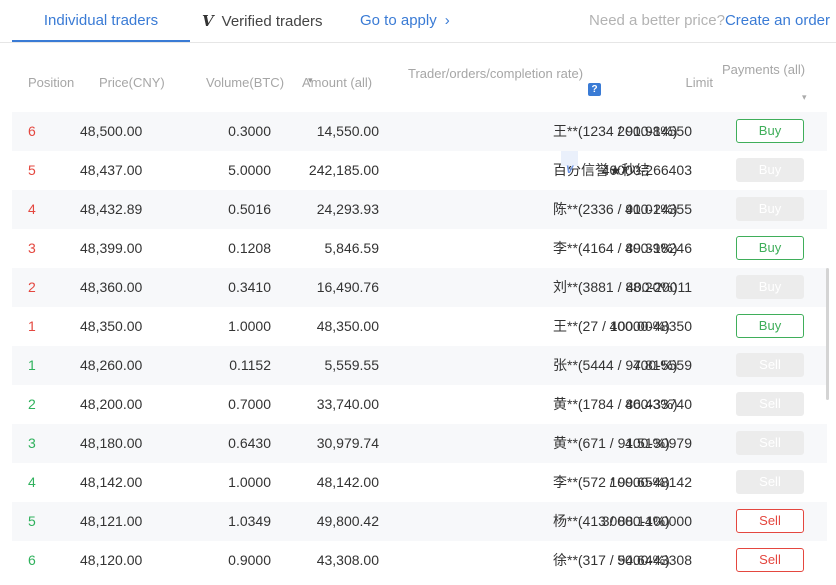  I want to click on better-price-prompt: Need a better price?Create an order, so click(709, 21).